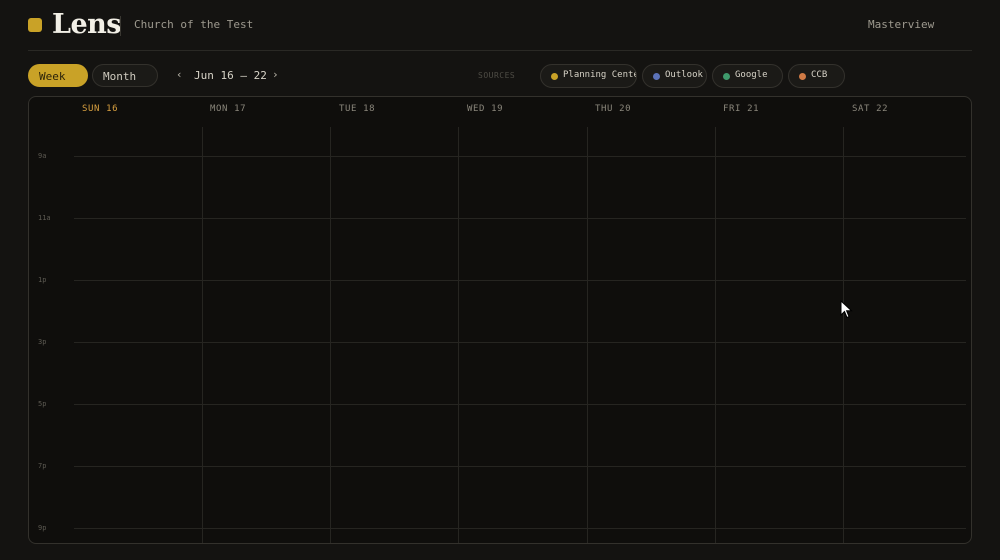 Image resolution: width=1000 pixels, height=560 pixels. I want to click on hour-label: 1p, so click(42, 280).